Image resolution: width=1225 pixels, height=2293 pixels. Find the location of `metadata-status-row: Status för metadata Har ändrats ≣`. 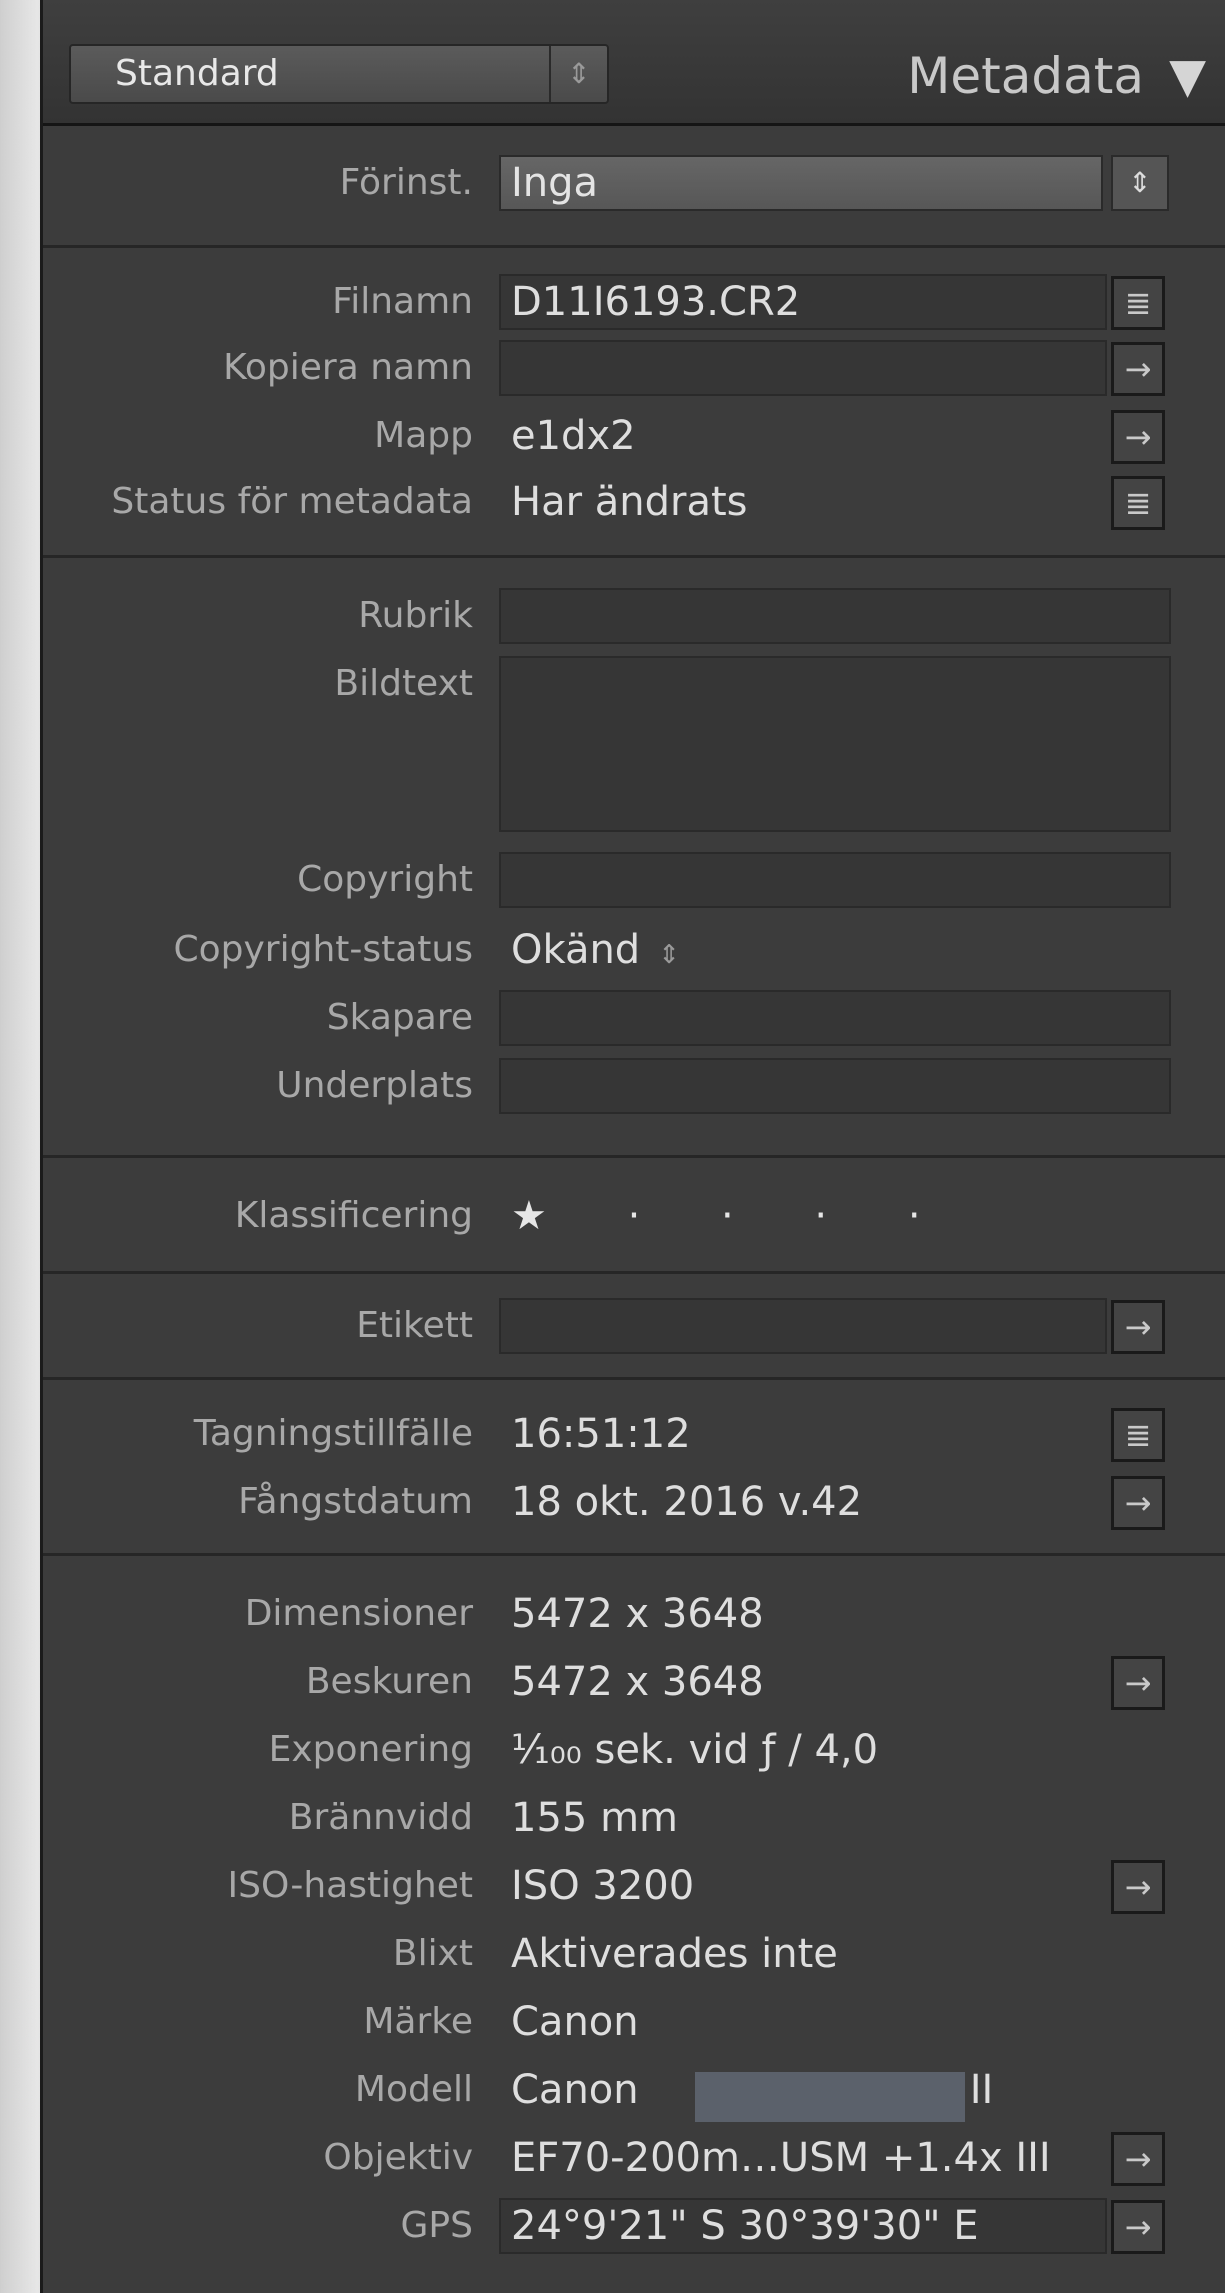

metadata-status-row: Status för metadata Har ändrats ≣ is located at coordinates (634, 502).